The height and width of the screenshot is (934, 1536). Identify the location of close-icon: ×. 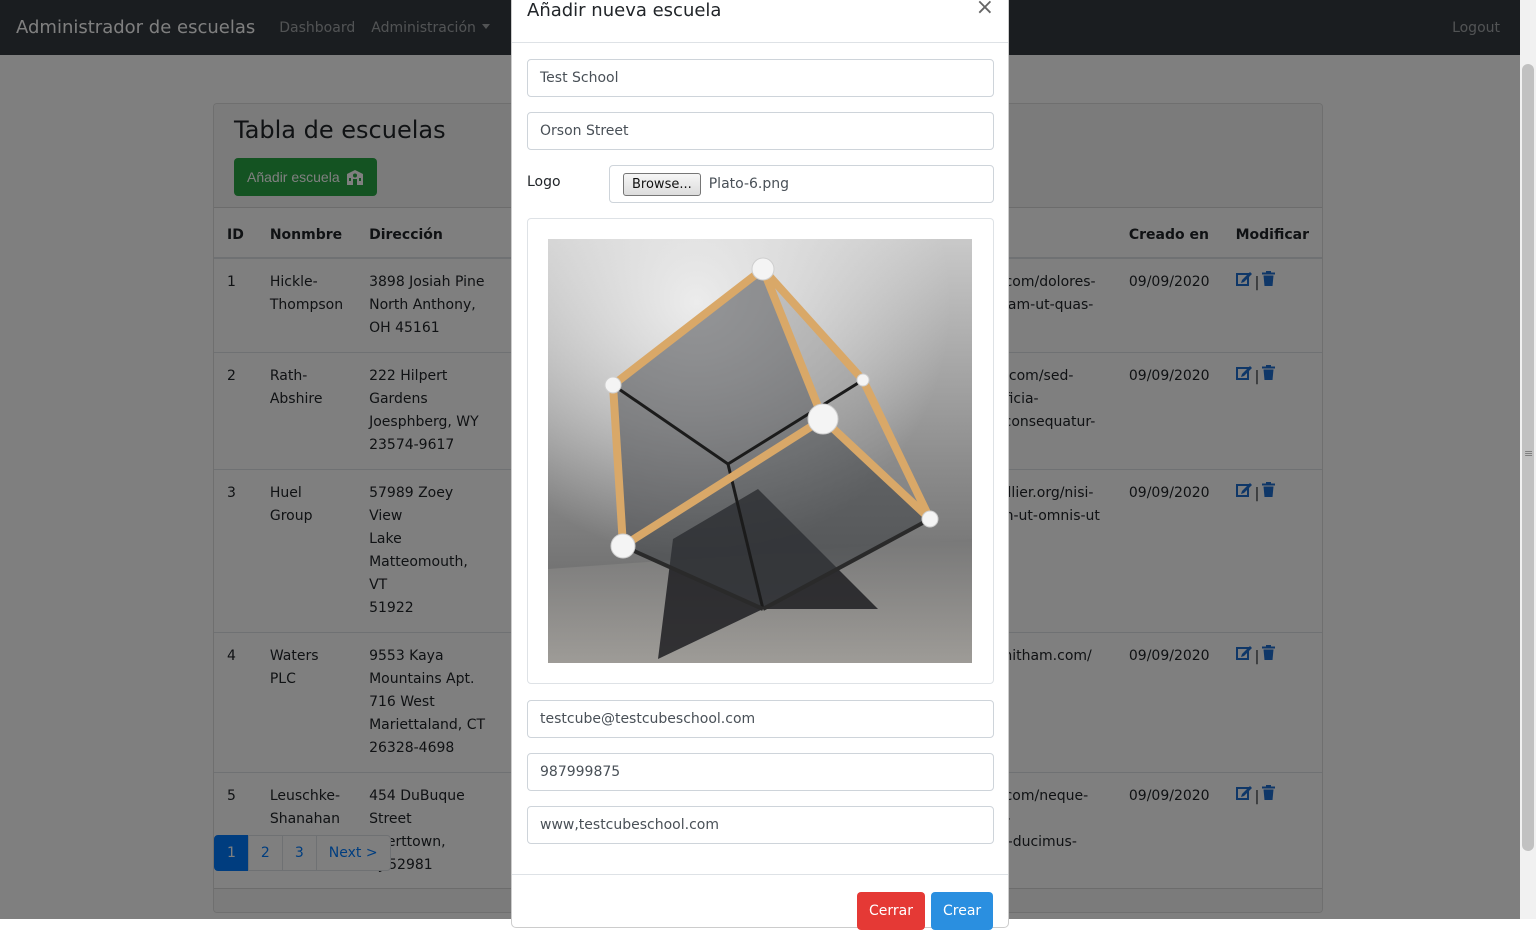
(985, 9).